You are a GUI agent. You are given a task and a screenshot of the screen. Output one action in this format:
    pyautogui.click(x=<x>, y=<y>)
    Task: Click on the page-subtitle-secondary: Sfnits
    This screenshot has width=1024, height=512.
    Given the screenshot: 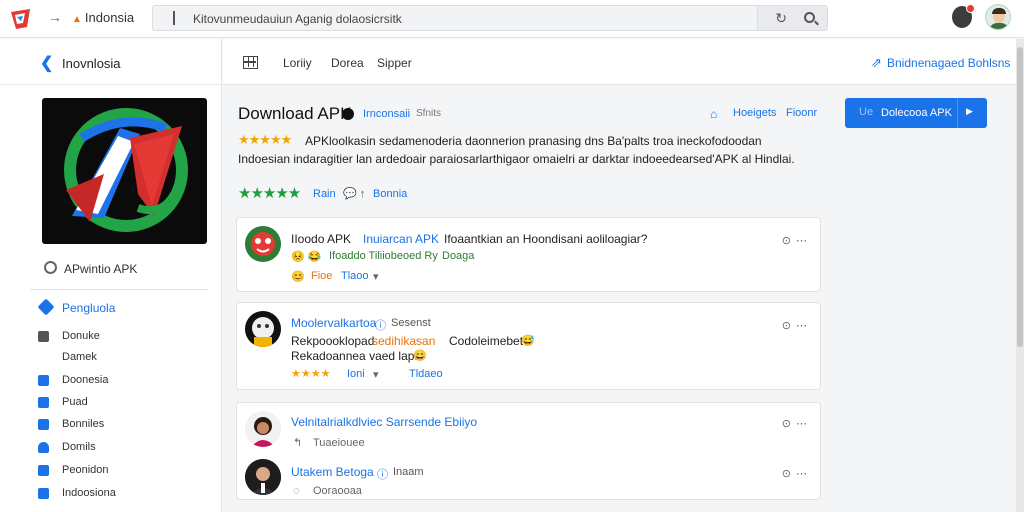 What is the action you would take?
    pyautogui.click(x=429, y=113)
    